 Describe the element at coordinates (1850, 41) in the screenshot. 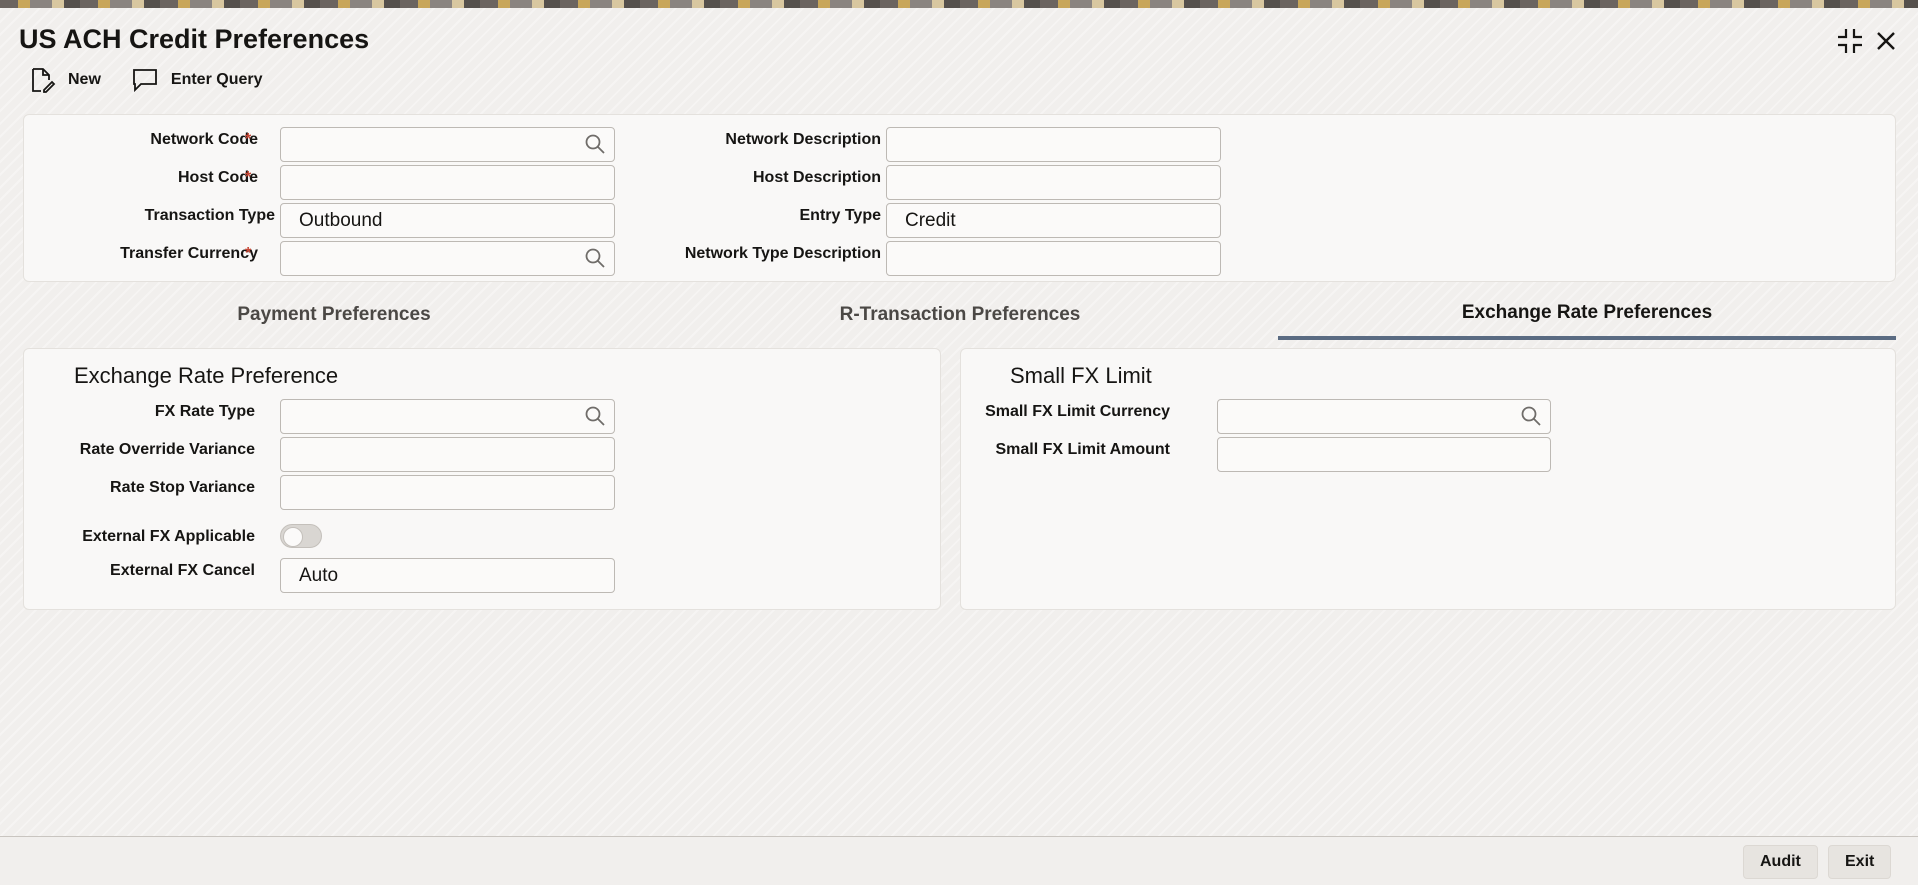

I see `maximize-icon` at that location.